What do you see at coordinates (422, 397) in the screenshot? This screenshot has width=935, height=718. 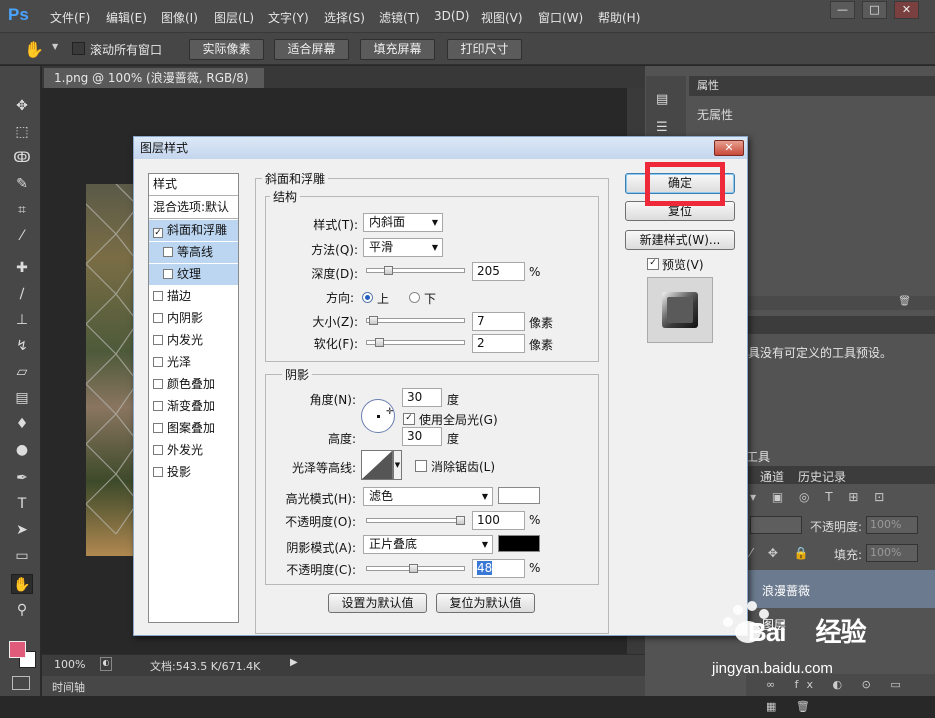 I see `angle-input: 30` at bounding box center [422, 397].